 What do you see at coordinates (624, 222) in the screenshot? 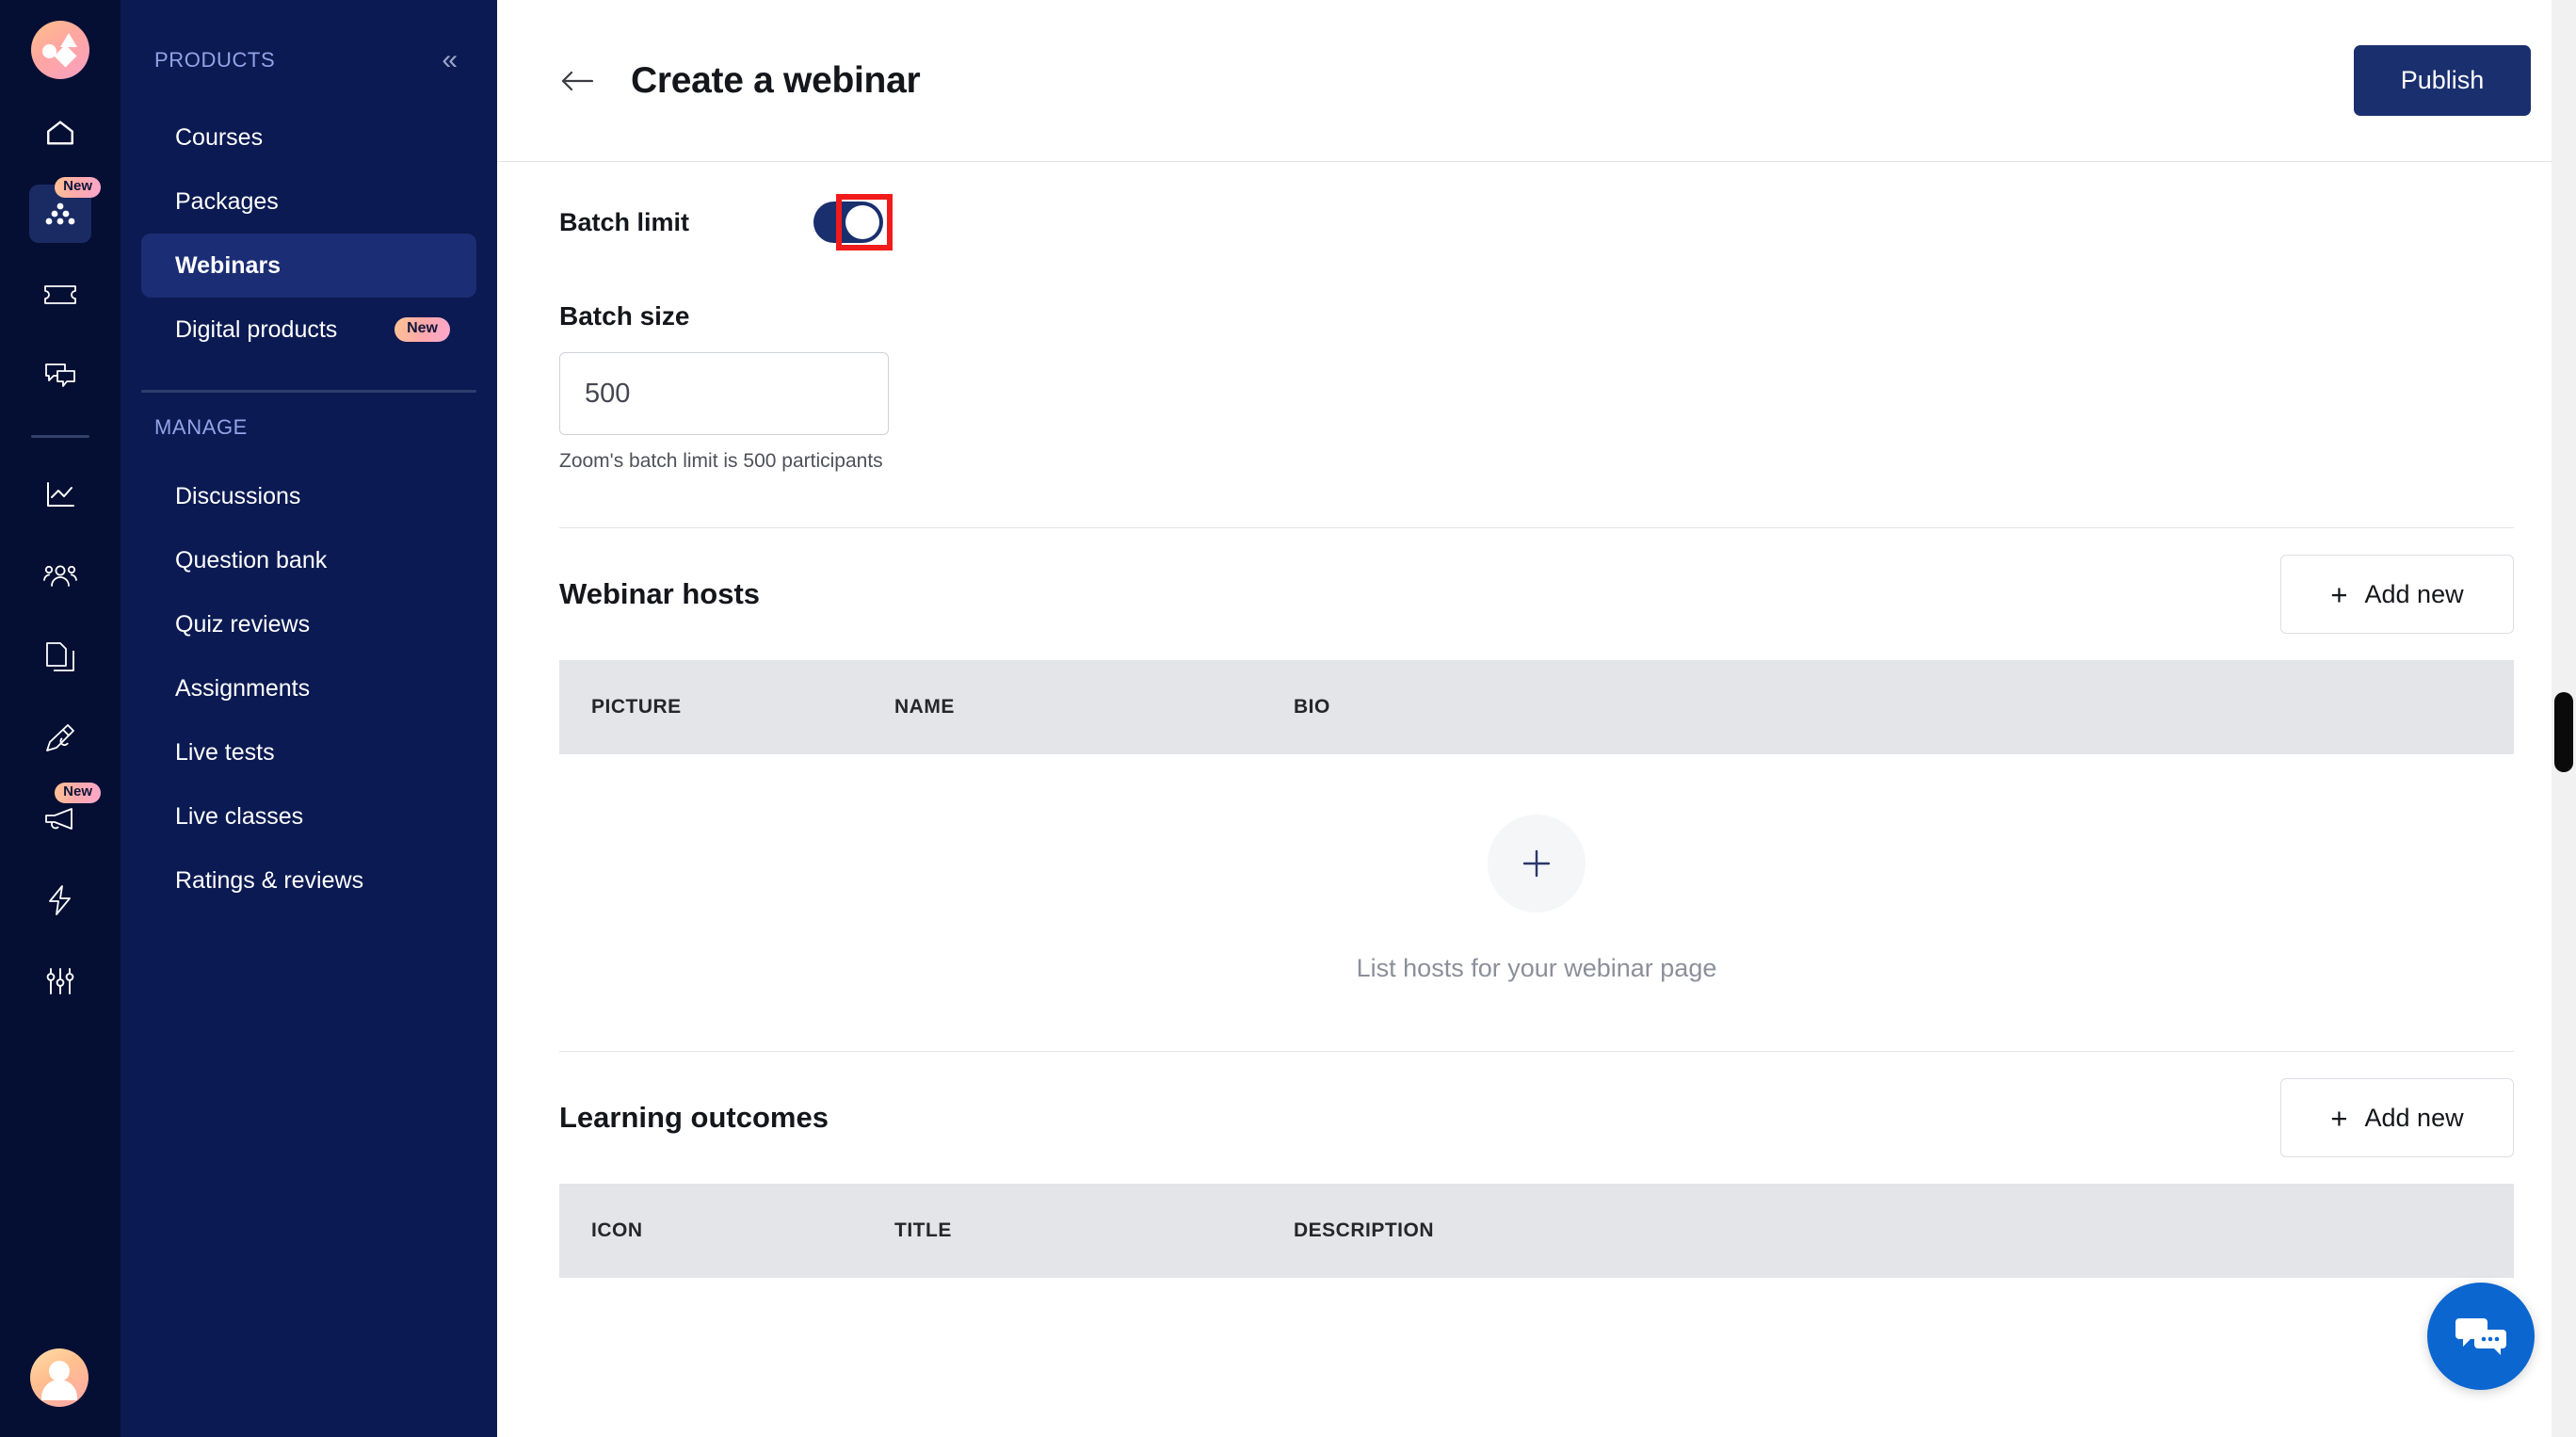
I see `batch-limit-label: Batch limit` at bounding box center [624, 222].